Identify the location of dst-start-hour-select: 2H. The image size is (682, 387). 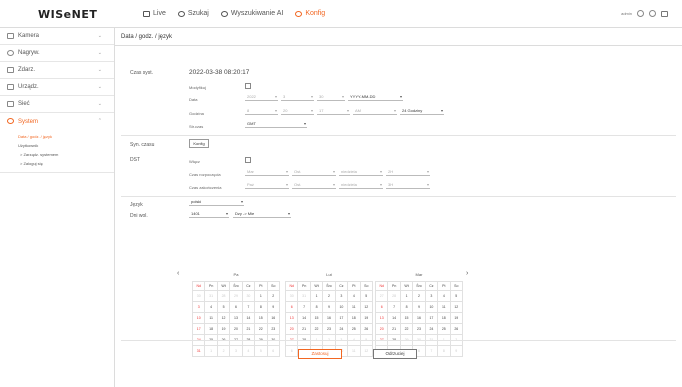
(408, 172).